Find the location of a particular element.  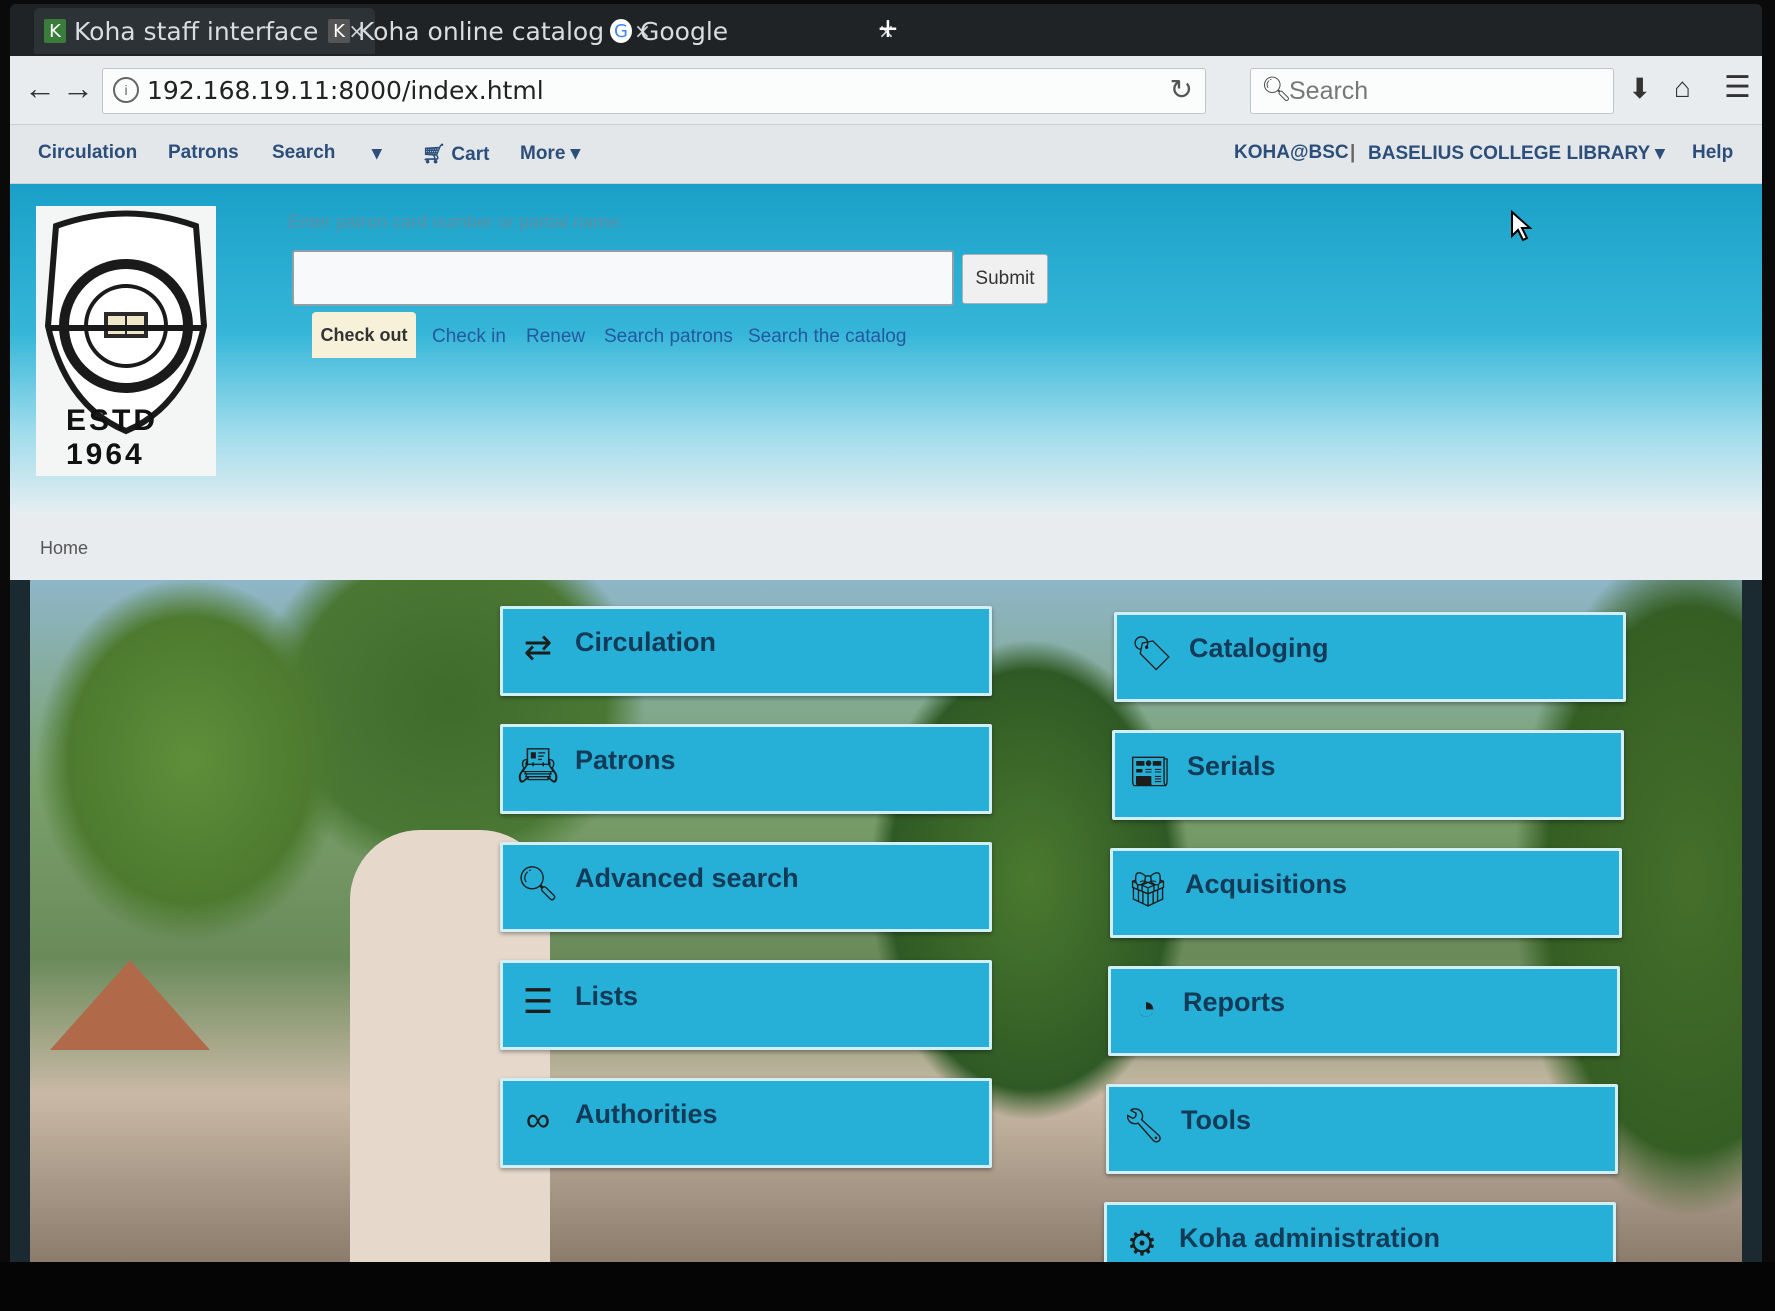

patron-card-input is located at coordinates (623, 278).